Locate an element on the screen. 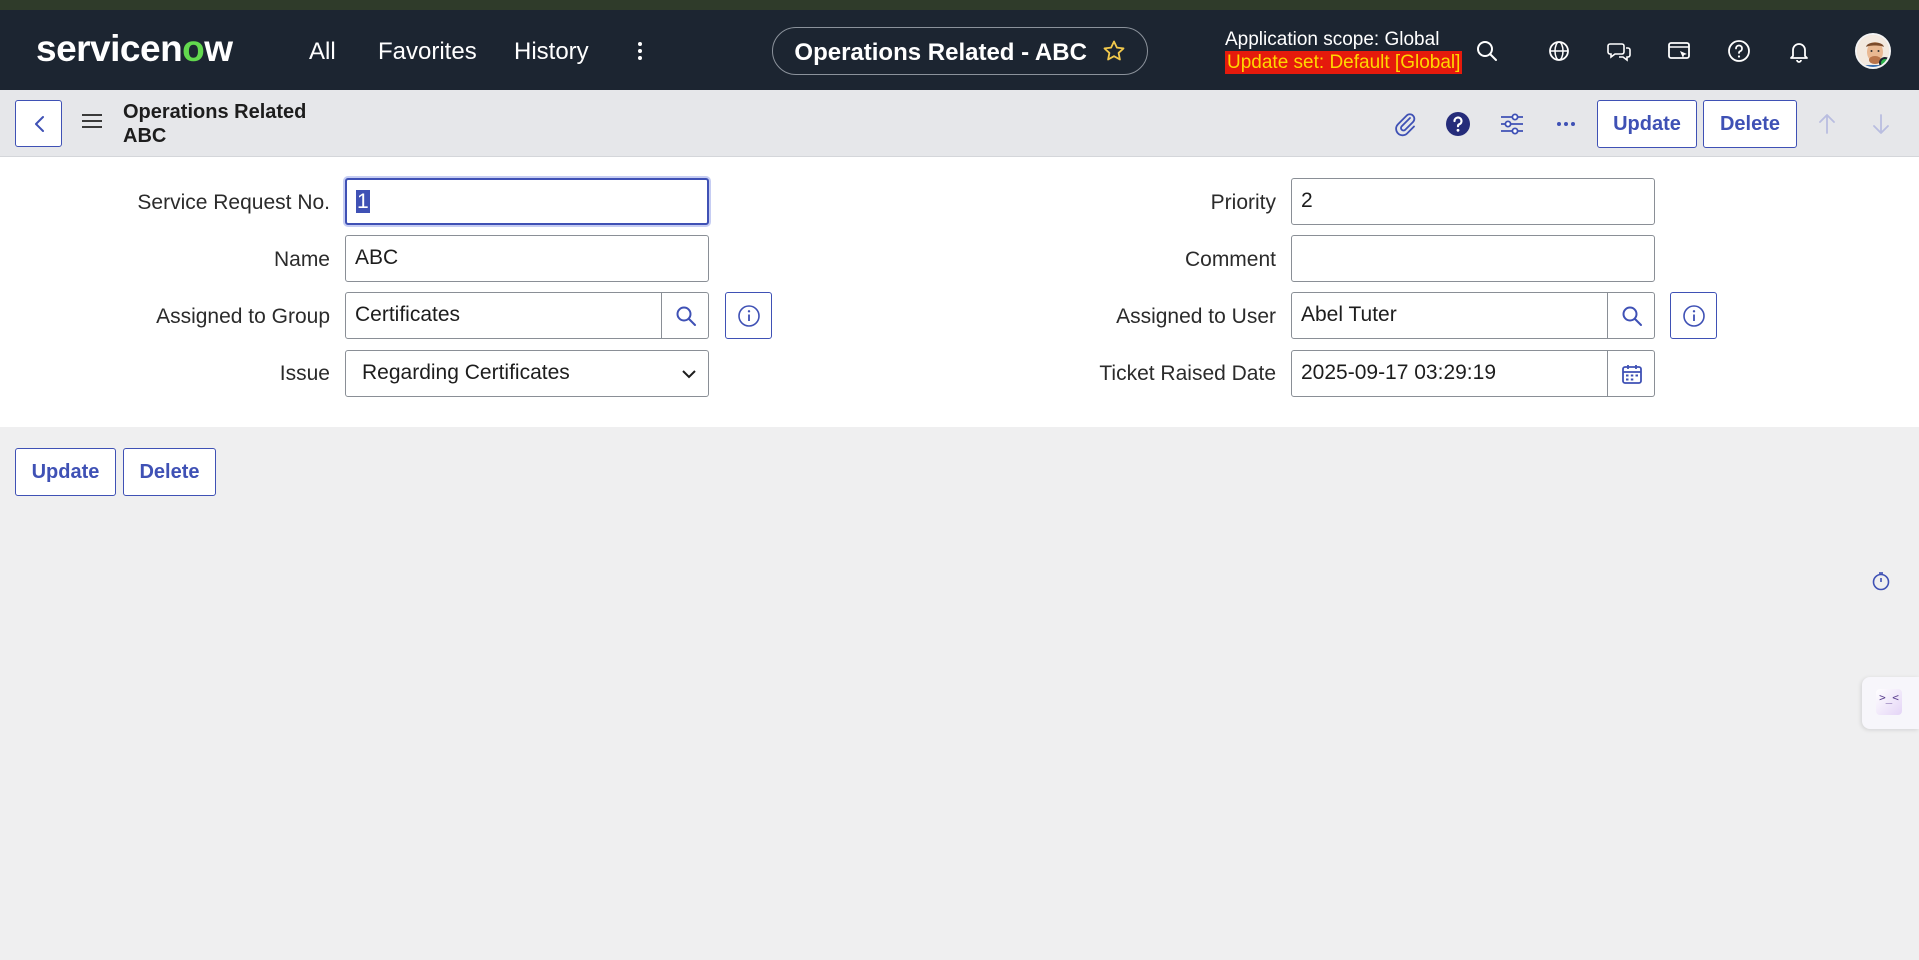  hamburger-menu-icon is located at coordinates (92, 123).